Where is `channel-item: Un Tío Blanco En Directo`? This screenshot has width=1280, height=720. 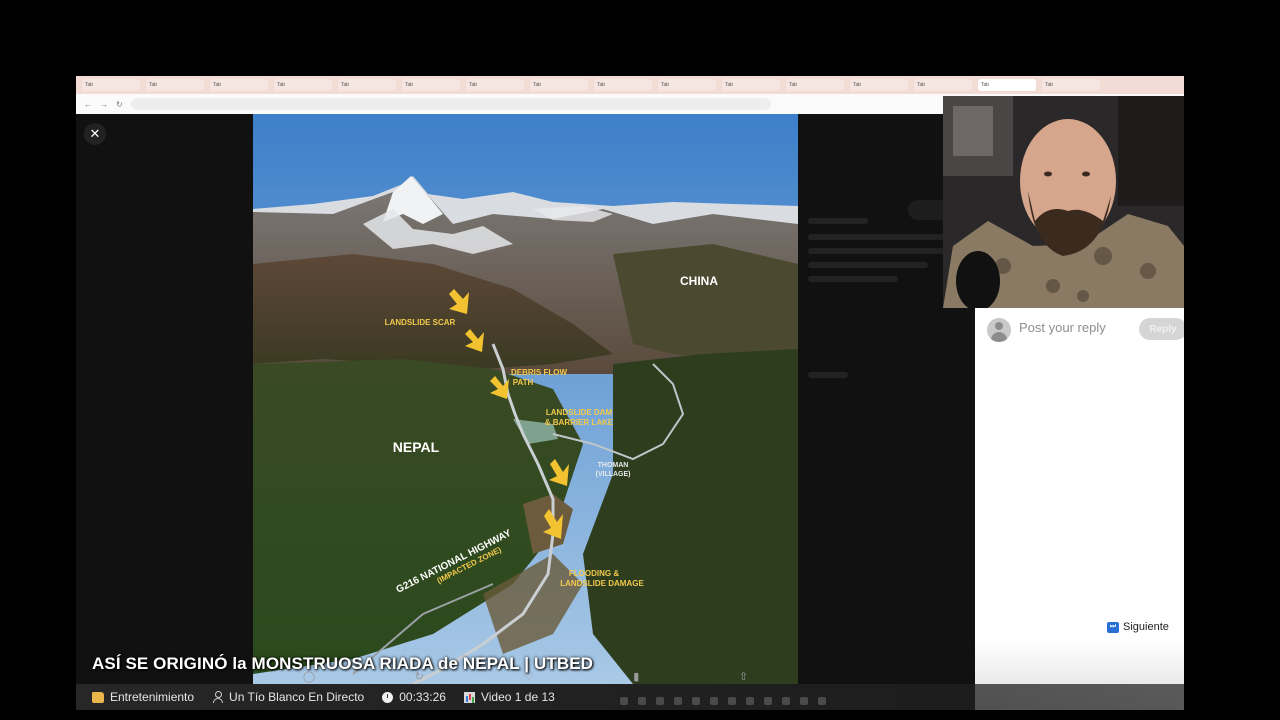
channel-item: Un Tío Blanco En Directo is located at coordinates (288, 697).